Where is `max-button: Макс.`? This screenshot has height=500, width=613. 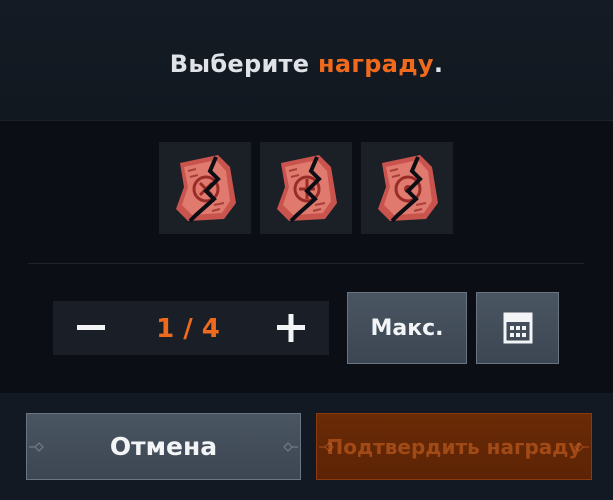 max-button: Макс. is located at coordinates (407, 328).